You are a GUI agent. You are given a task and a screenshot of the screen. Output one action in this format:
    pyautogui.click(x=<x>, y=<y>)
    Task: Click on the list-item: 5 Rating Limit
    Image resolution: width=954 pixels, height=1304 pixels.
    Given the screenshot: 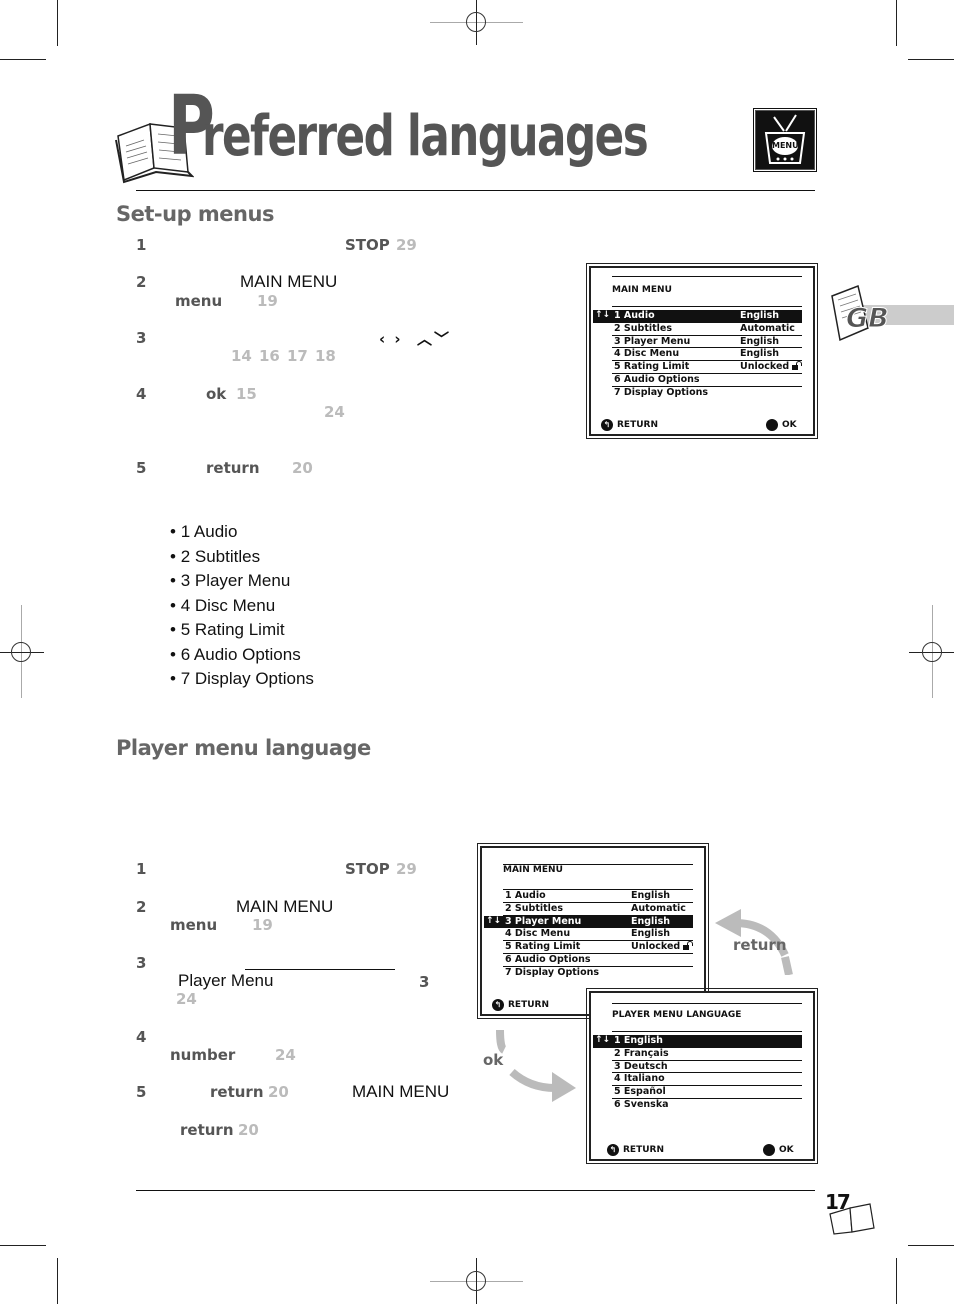 What is the action you would take?
    pyautogui.click(x=242, y=630)
    